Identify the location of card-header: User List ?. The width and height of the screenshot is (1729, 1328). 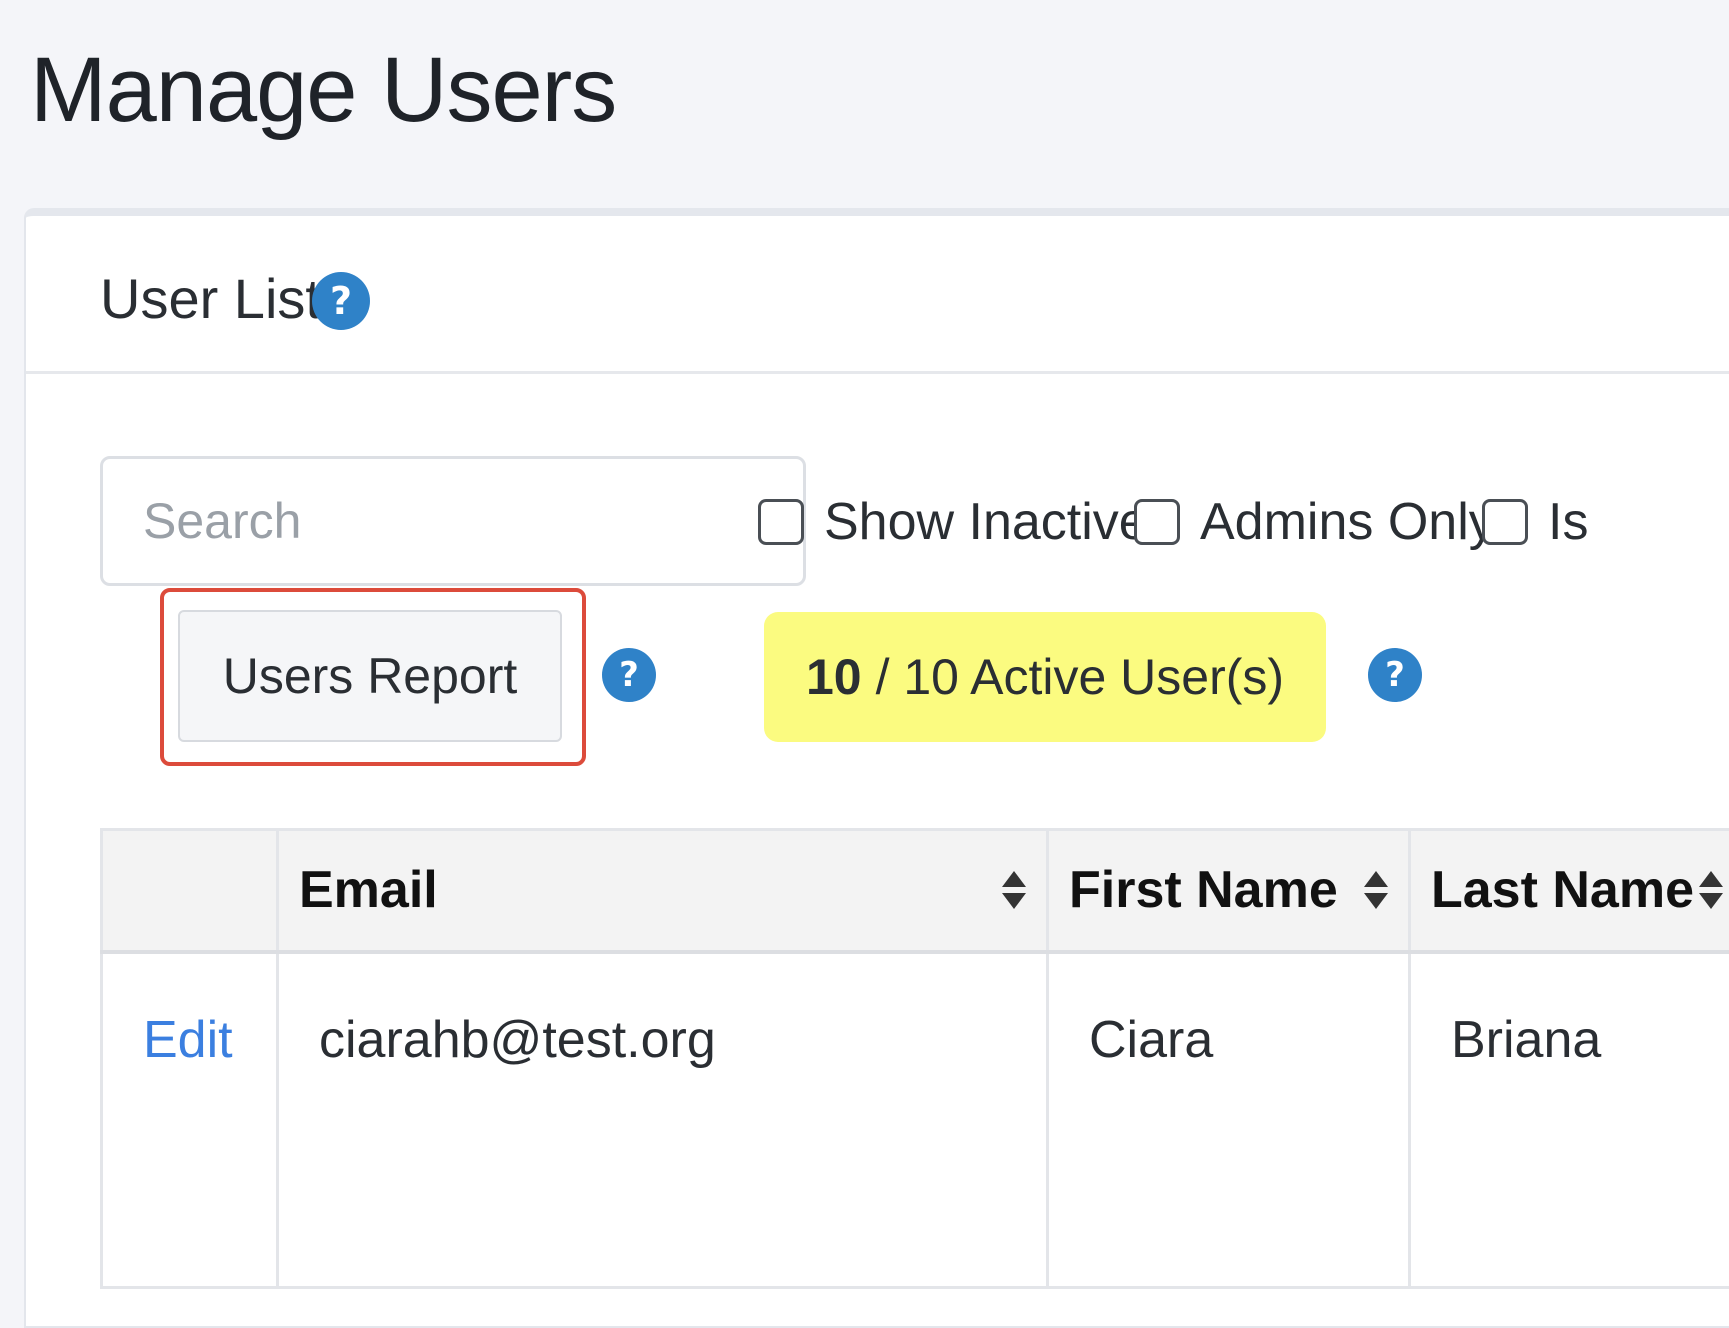
(877, 295).